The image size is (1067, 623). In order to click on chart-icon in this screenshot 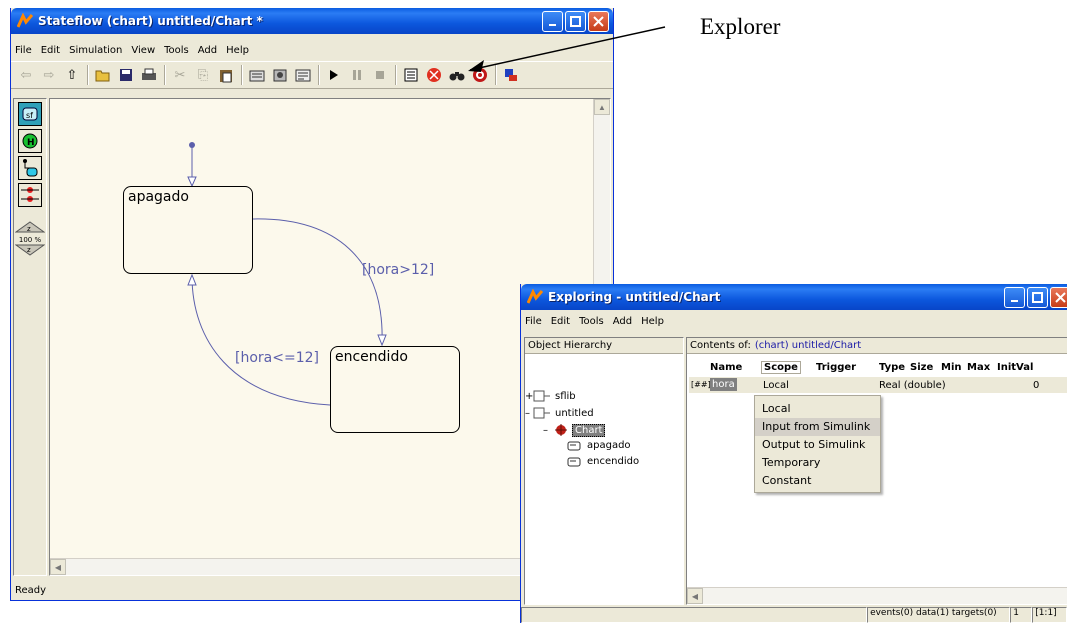, I will do `click(561, 430)`.